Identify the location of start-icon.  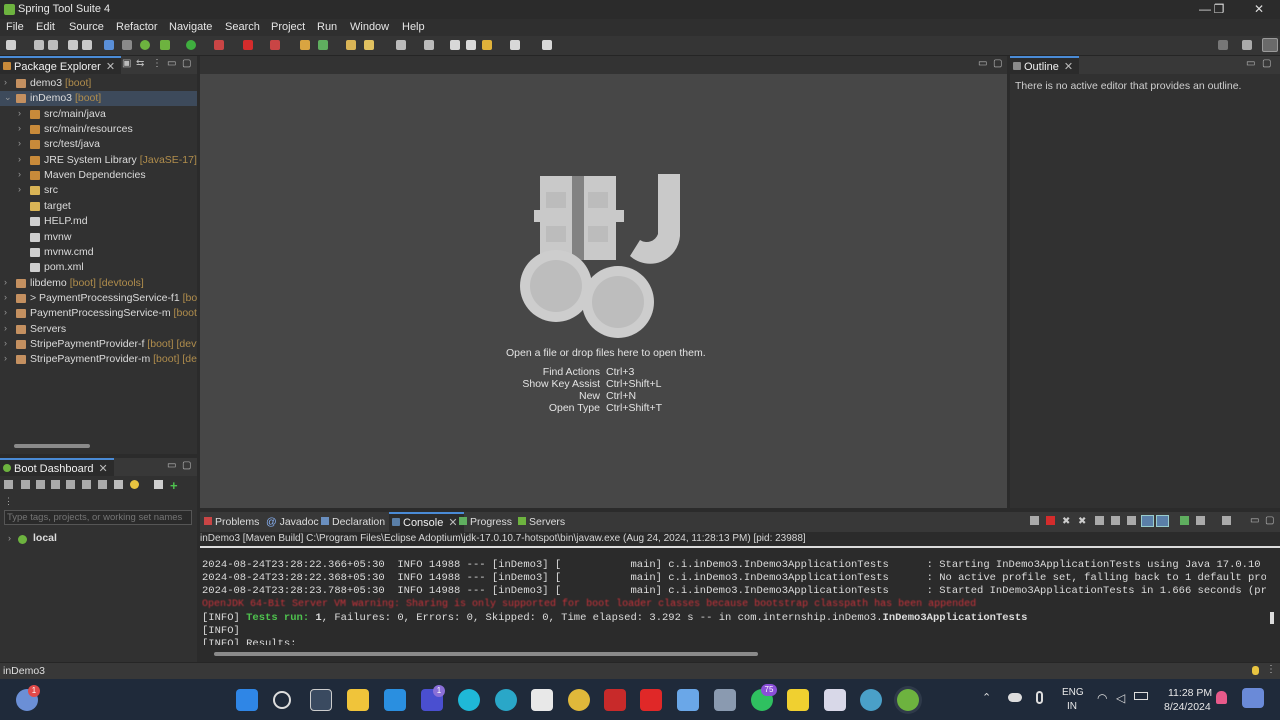
(25, 484).